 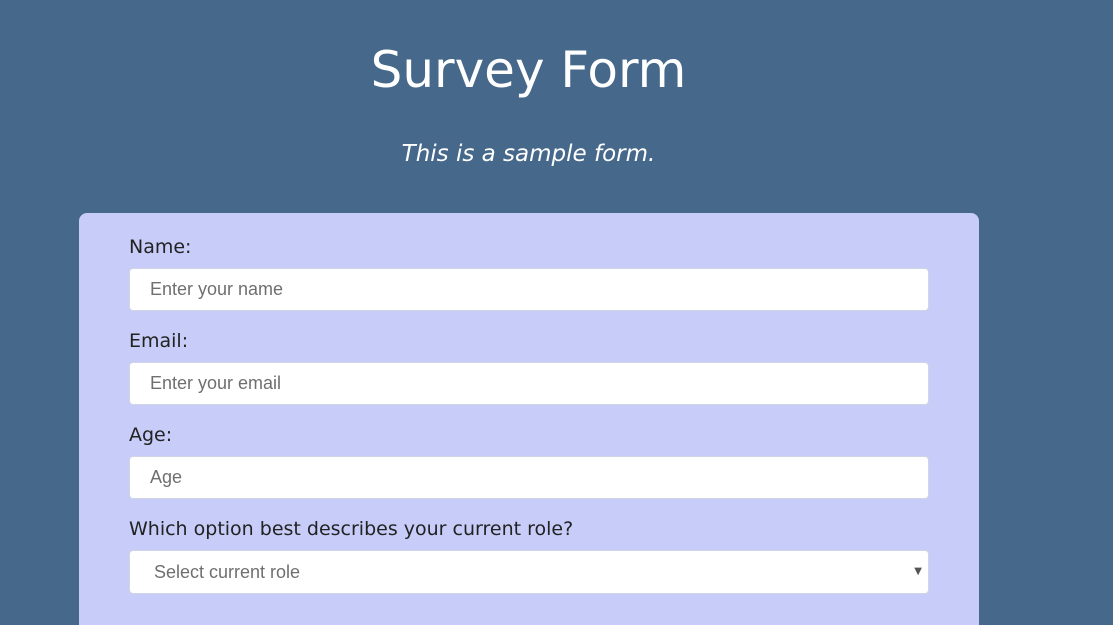 I want to click on page-title: Survey Form, so click(x=528, y=70).